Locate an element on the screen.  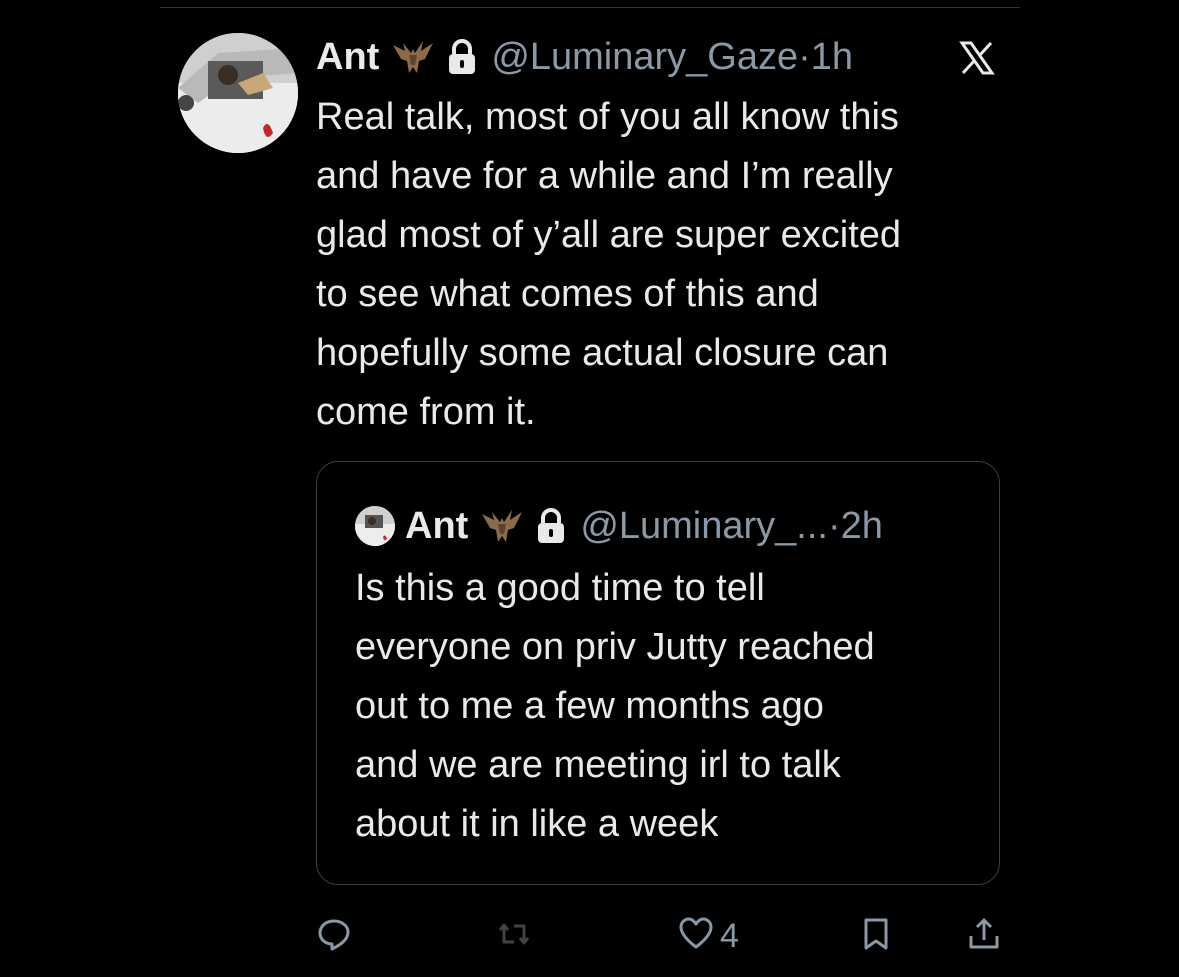
retweet-button is located at coordinates (514, 936).